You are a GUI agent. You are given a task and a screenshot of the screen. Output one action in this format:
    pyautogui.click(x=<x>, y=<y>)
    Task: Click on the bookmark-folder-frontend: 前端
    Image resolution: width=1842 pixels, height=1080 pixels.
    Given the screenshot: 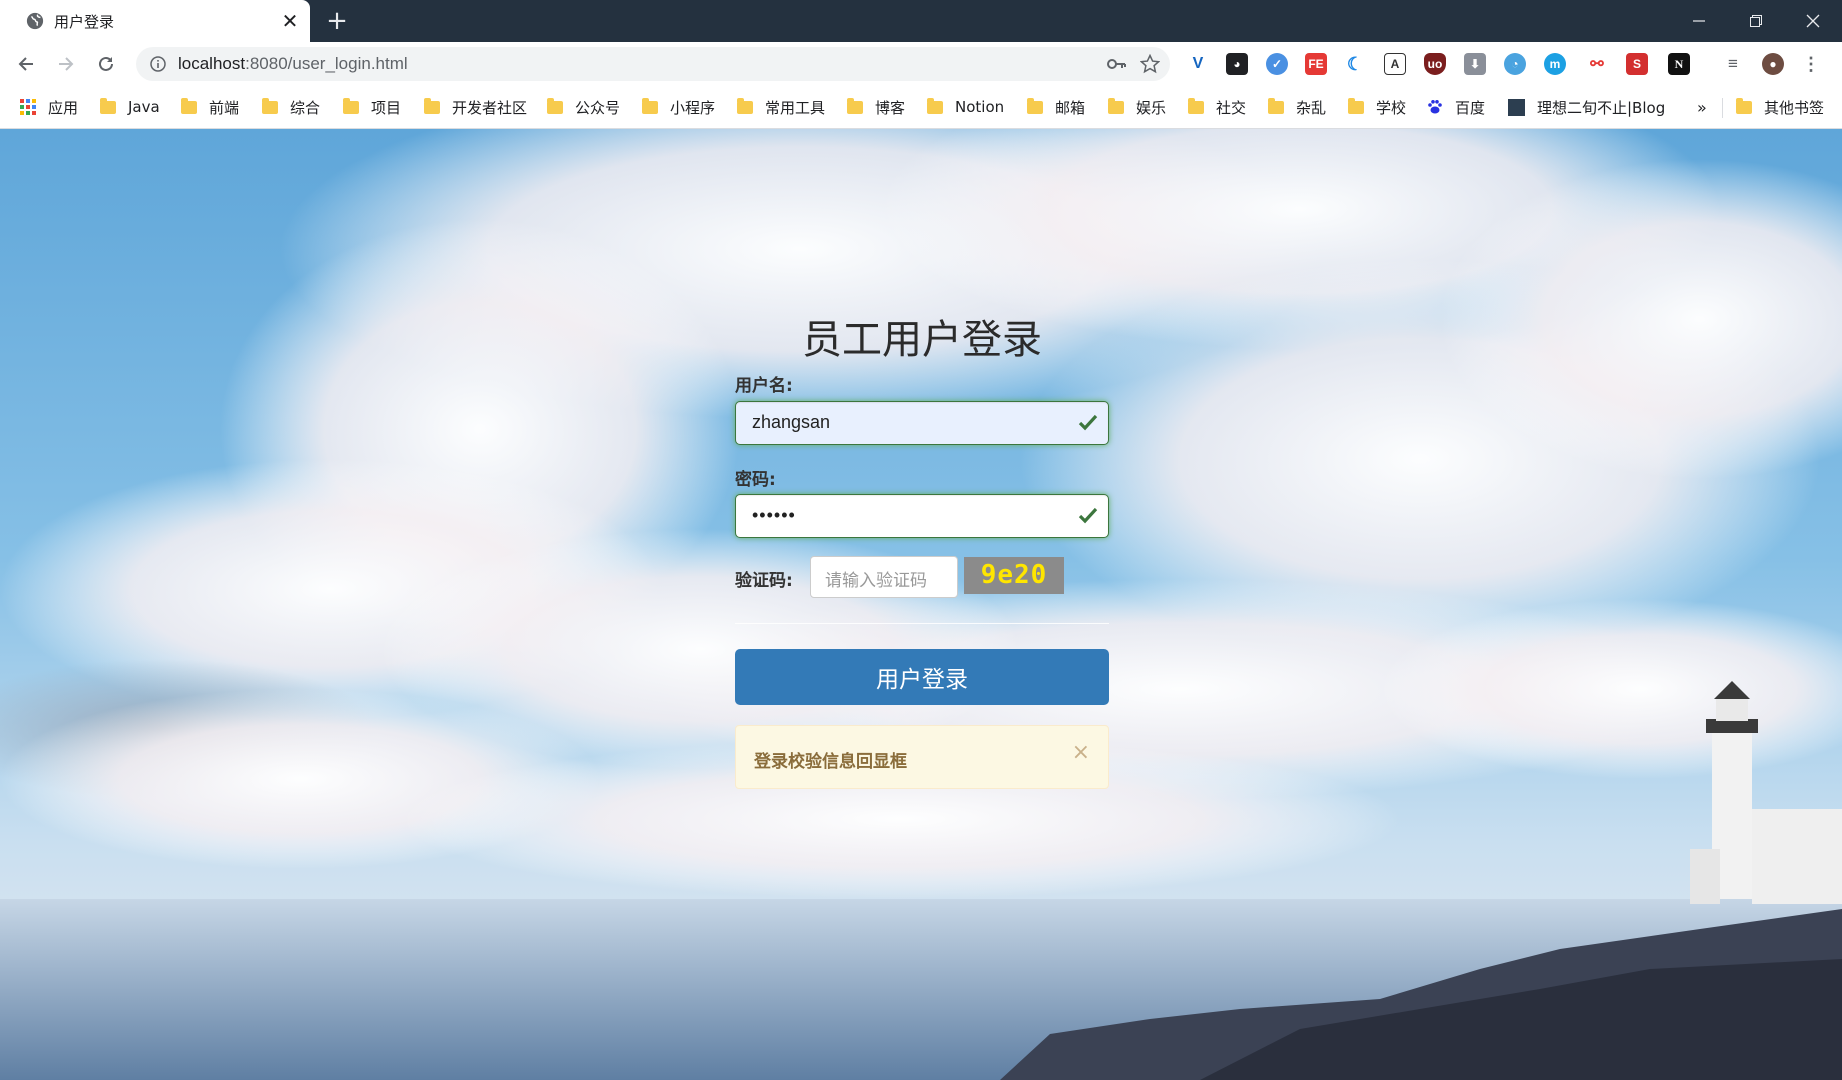 What is the action you would take?
    pyautogui.click(x=210, y=107)
    